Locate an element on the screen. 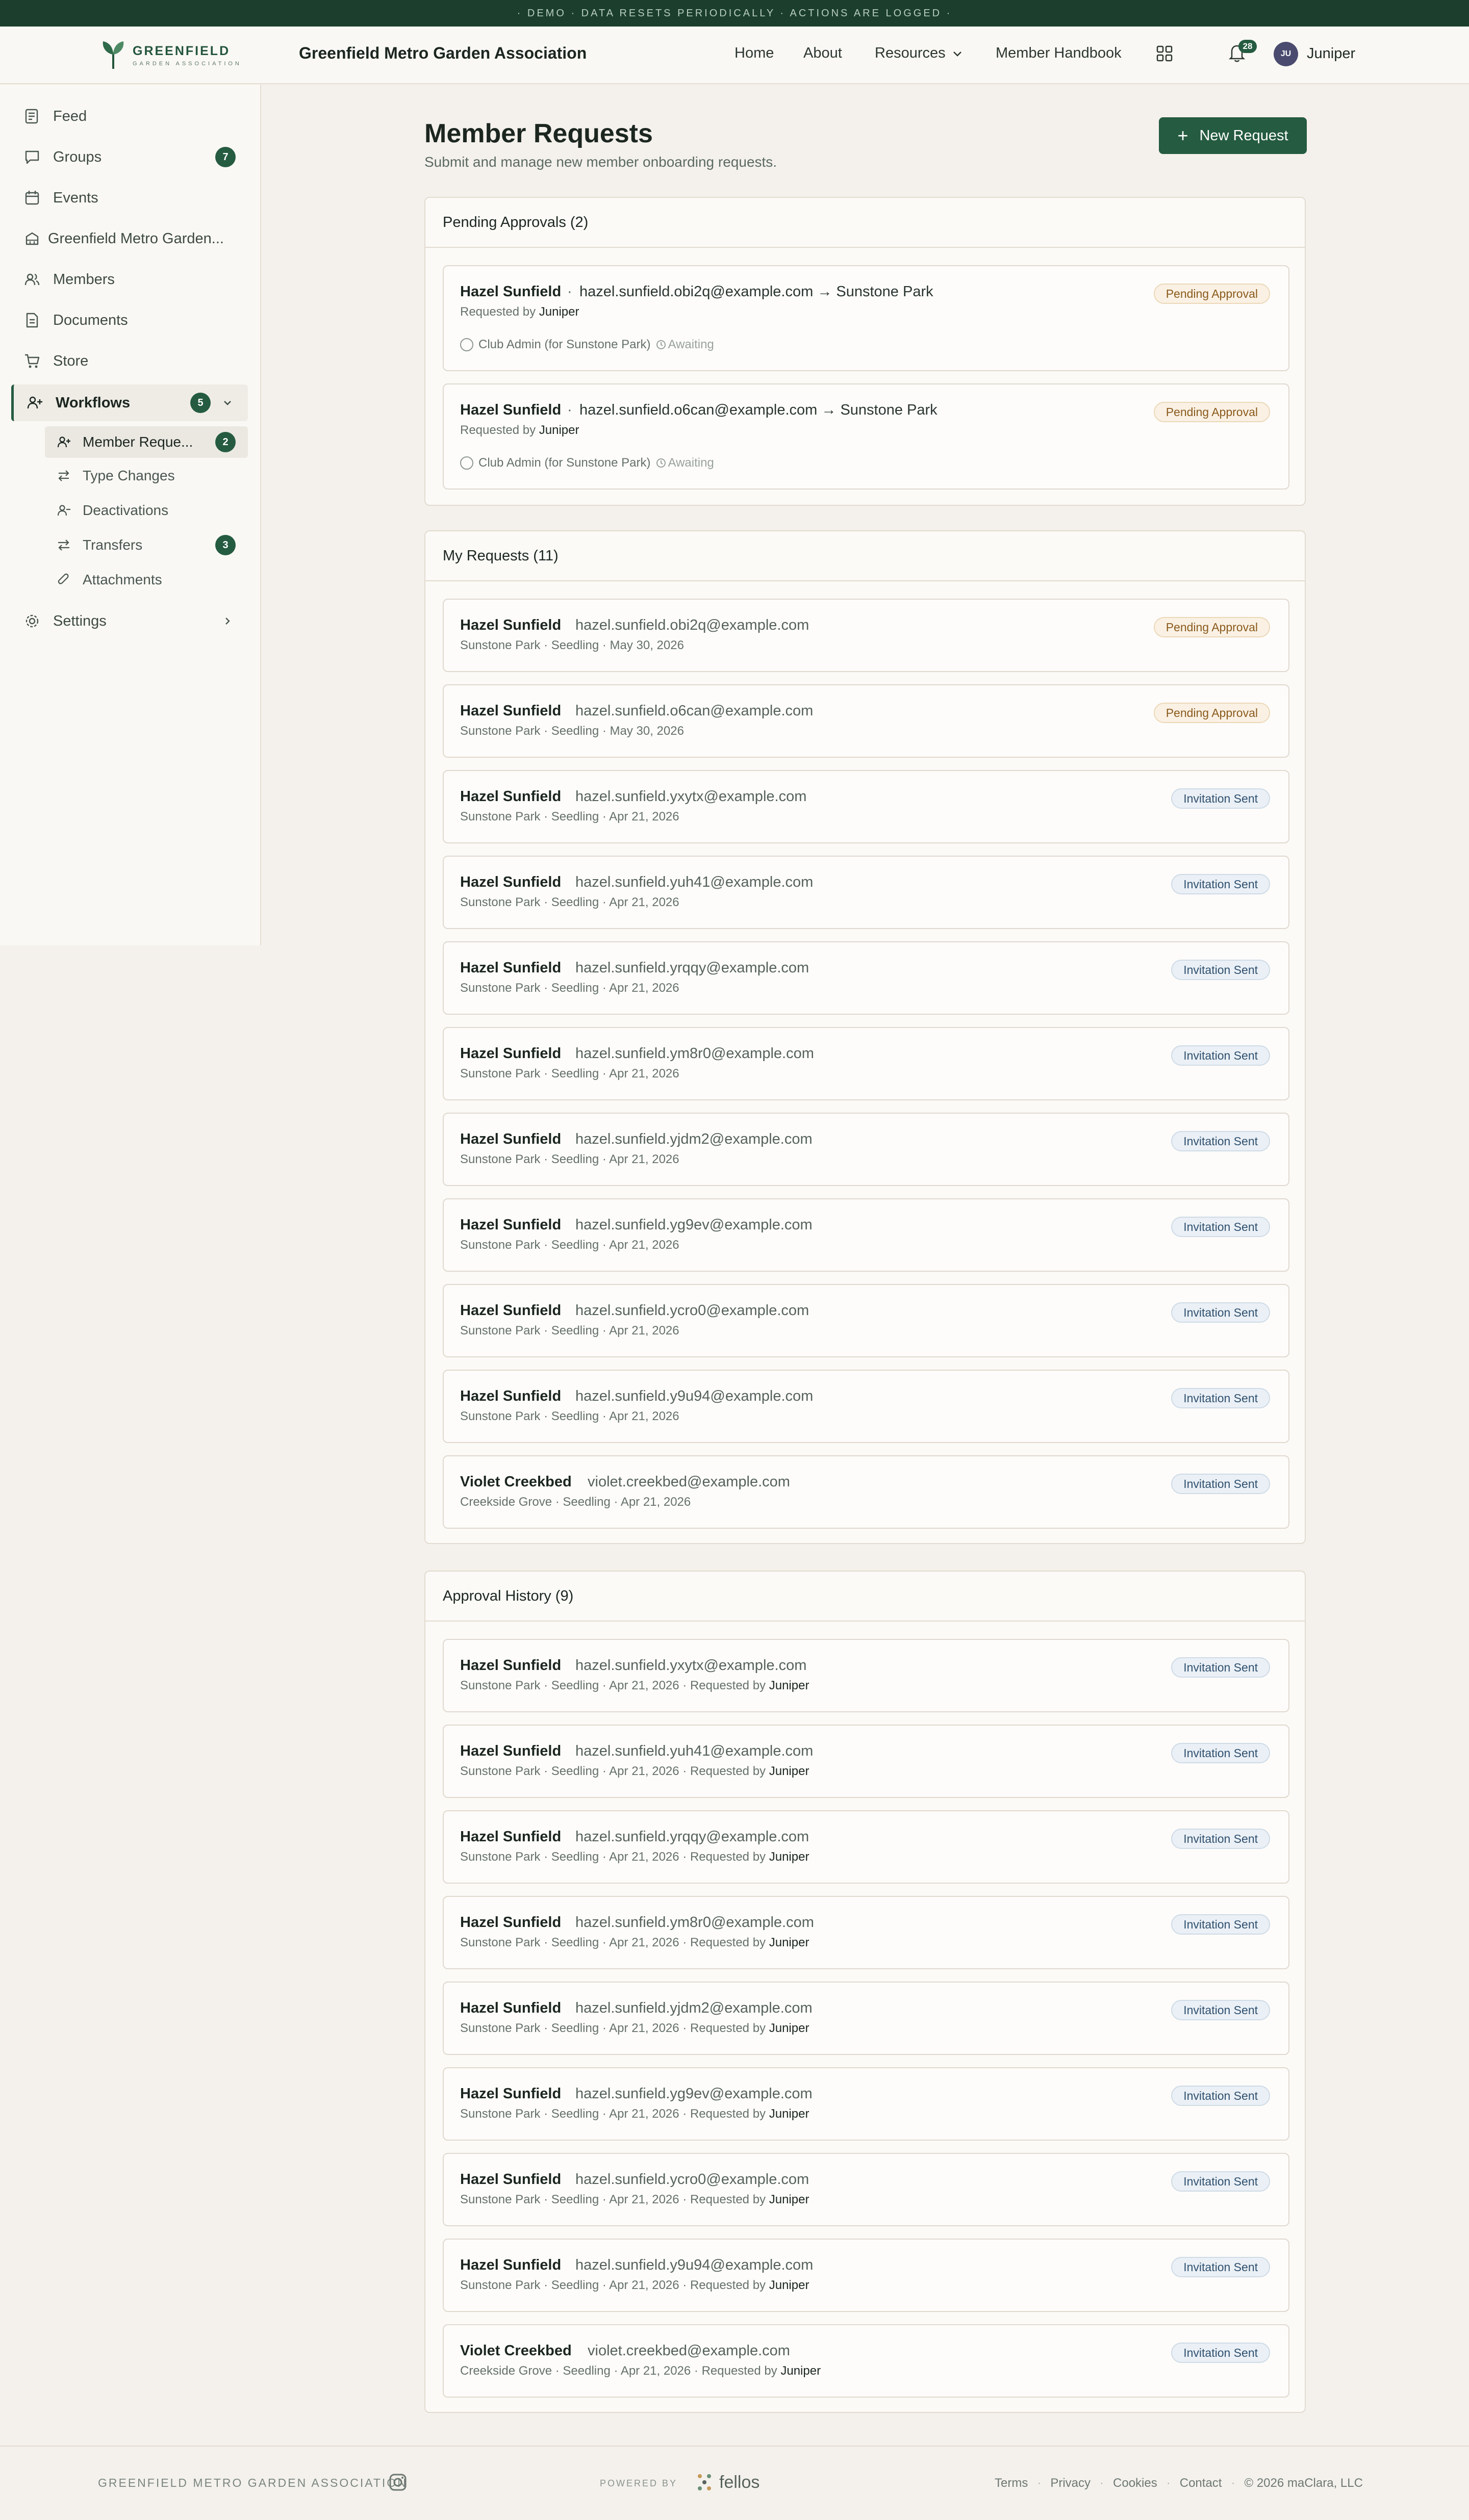 The width and height of the screenshot is (1469, 2520). sidebar-subitem-label: Type Changes is located at coordinates (129, 475).